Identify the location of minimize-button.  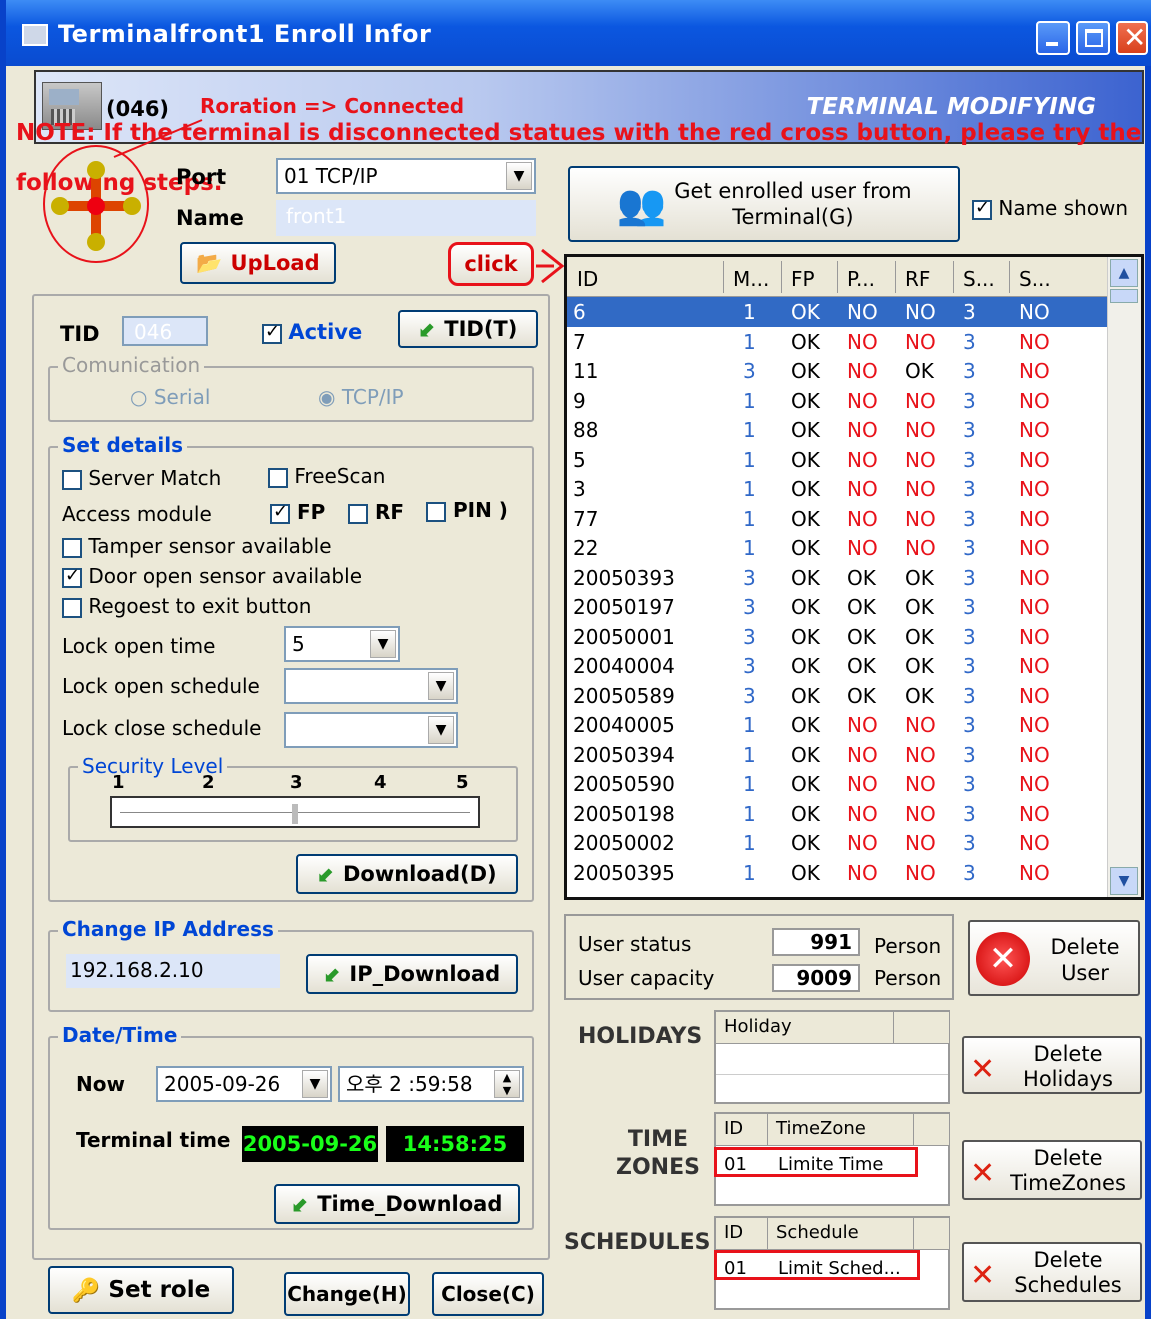
(1053, 38).